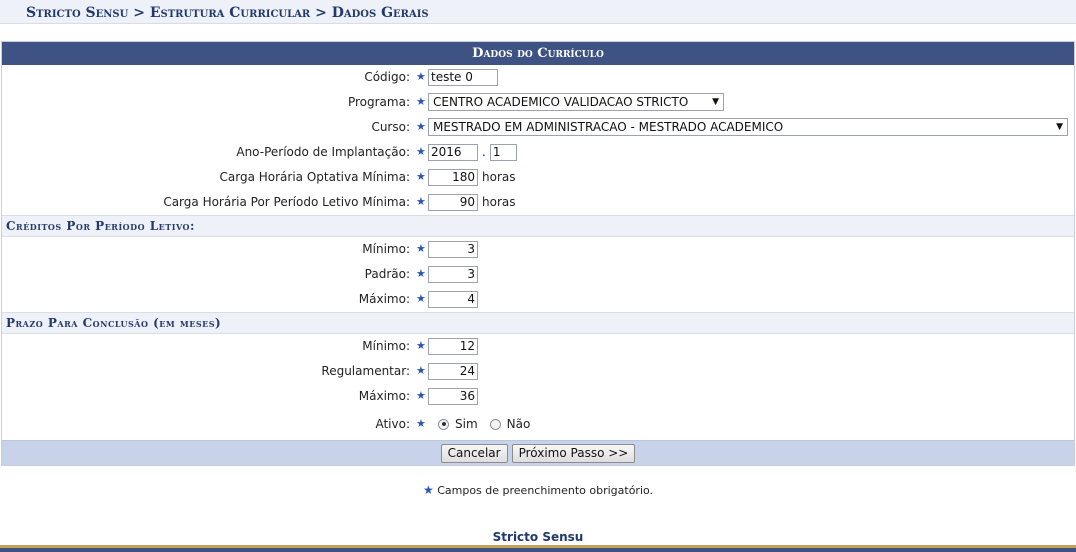 The height and width of the screenshot is (552, 1076). What do you see at coordinates (538, 274) in the screenshot?
I see `row-creditos-padrao: Padrão: ★ 3` at bounding box center [538, 274].